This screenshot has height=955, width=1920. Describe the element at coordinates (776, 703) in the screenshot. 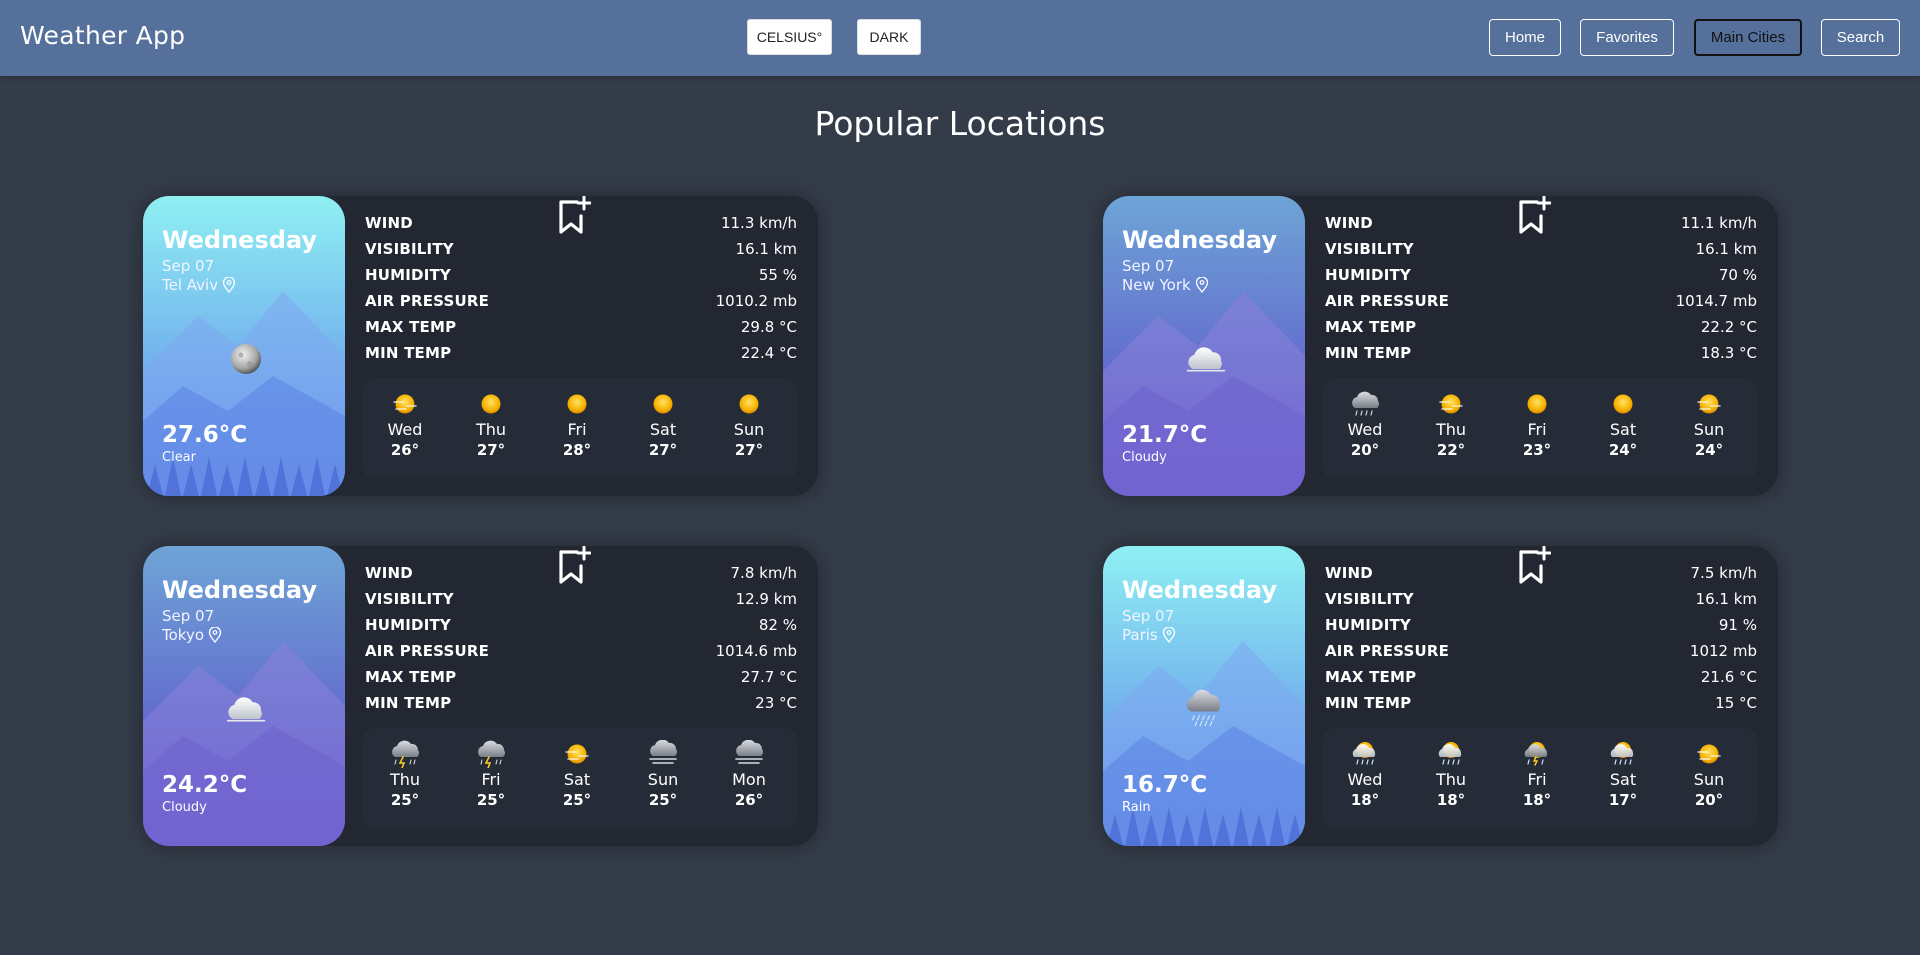

I see `stat-value: 23 °C` at that location.